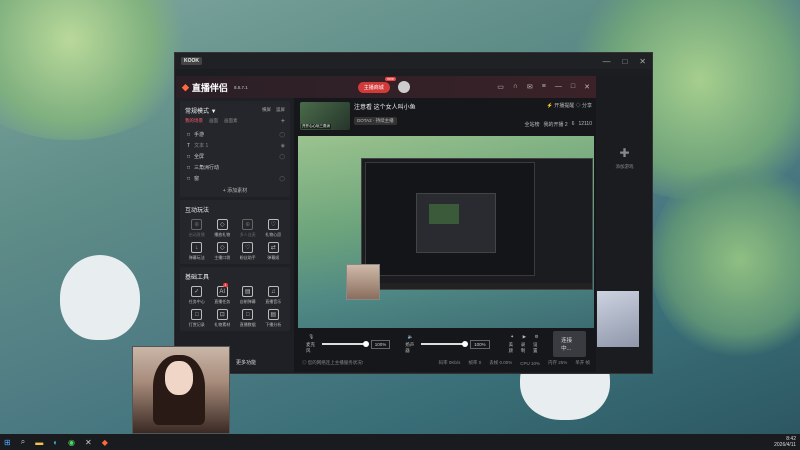 Image resolution: width=800 pixels, height=450 pixels. What do you see at coordinates (365, 344) in the screenshot?
I see `mic-slider-knob` at bounding box center [365, 344].